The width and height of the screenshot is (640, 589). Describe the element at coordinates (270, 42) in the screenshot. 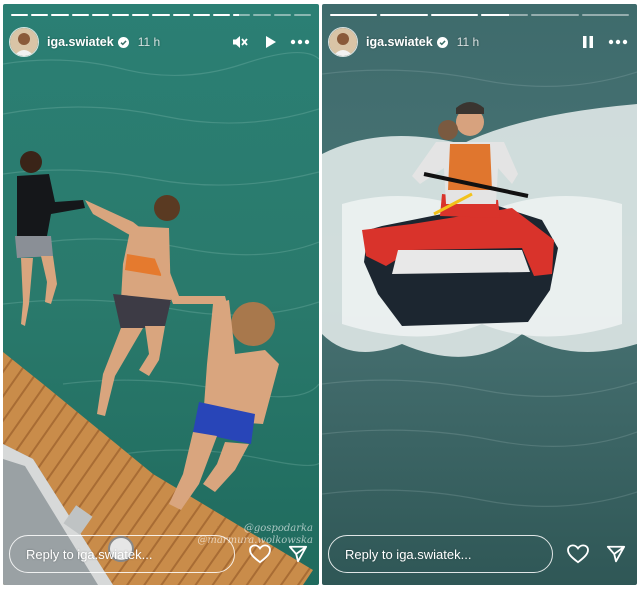

I see `play-icon` at that location.